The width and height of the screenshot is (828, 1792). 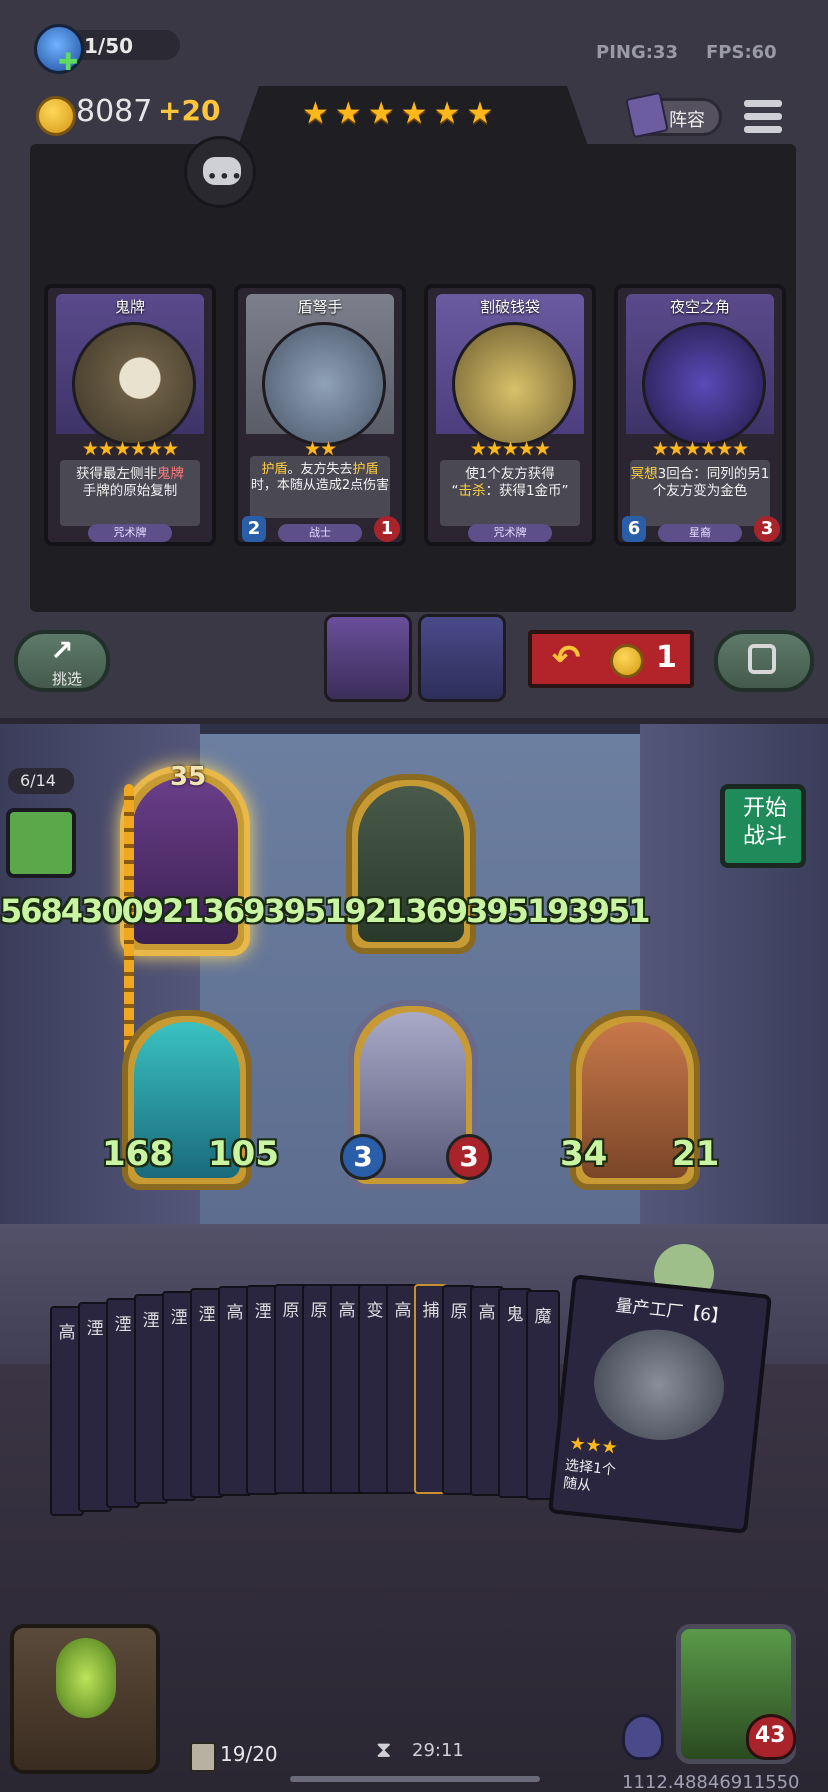 What do you see at coordinates (637, 52) in the screenshot?
I see `ping-readout: PING:33` at bounding box center [637, 52].